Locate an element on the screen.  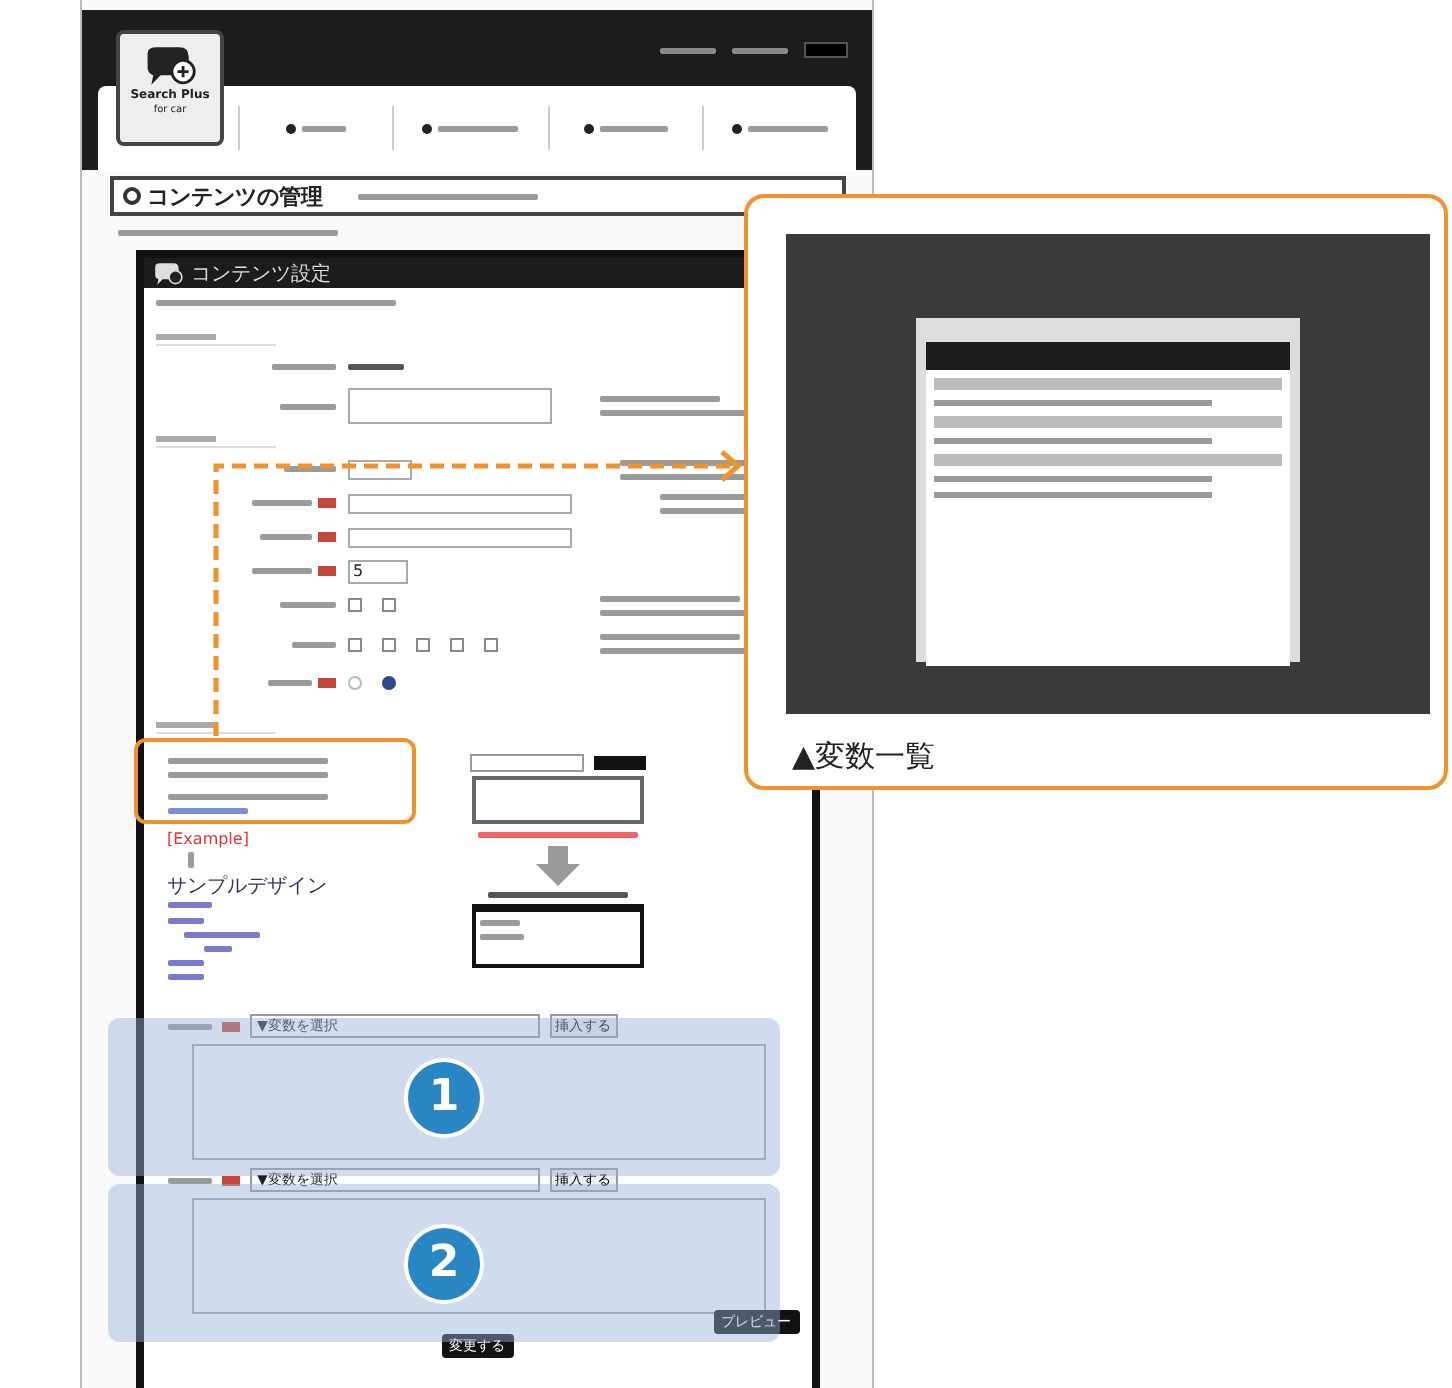
example-label: [Example] is located at coordinates (209, 839).